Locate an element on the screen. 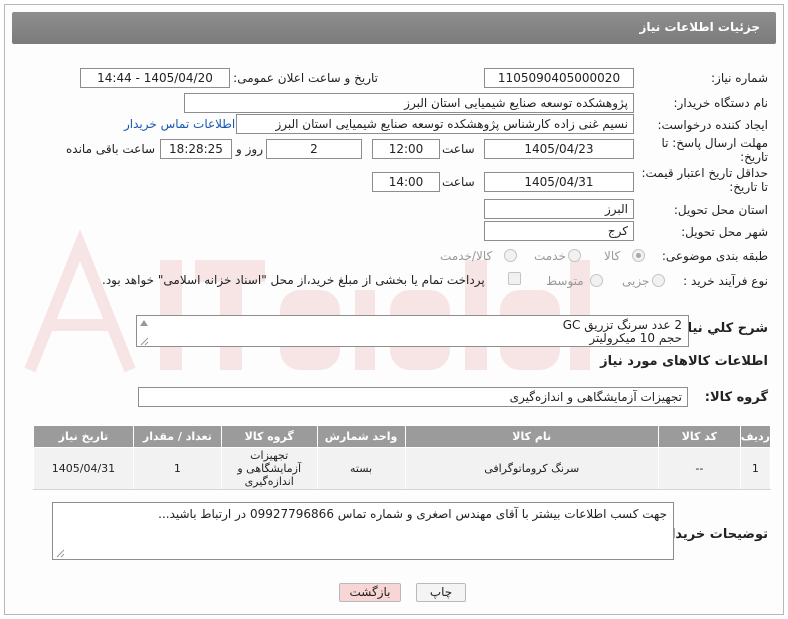  cell-group-line-2: آزمایشگاهی و is located at coordinates (269, 468).